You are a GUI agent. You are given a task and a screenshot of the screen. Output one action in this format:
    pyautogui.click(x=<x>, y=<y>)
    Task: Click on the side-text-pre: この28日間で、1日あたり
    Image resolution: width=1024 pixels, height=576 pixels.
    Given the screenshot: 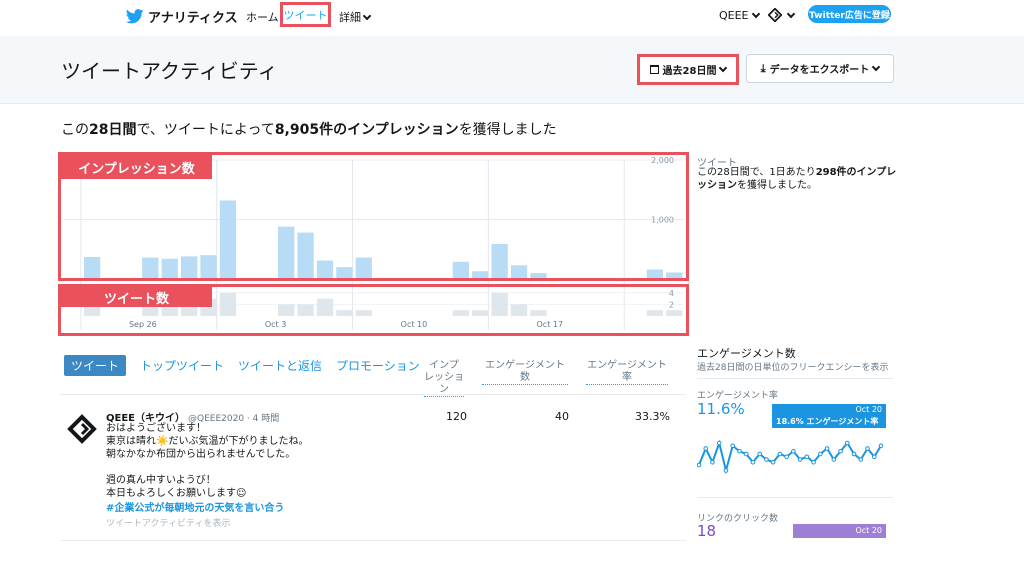 What is the action you would take?
    pyautogui.click(x=756, y=172)
    